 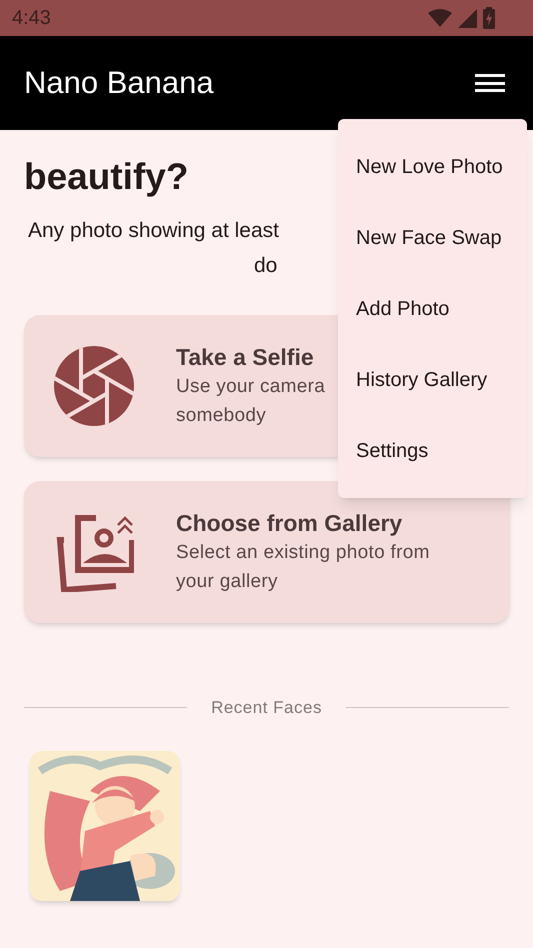 I want to click on app-title: Nano Banana, so click(x=119, y=83).